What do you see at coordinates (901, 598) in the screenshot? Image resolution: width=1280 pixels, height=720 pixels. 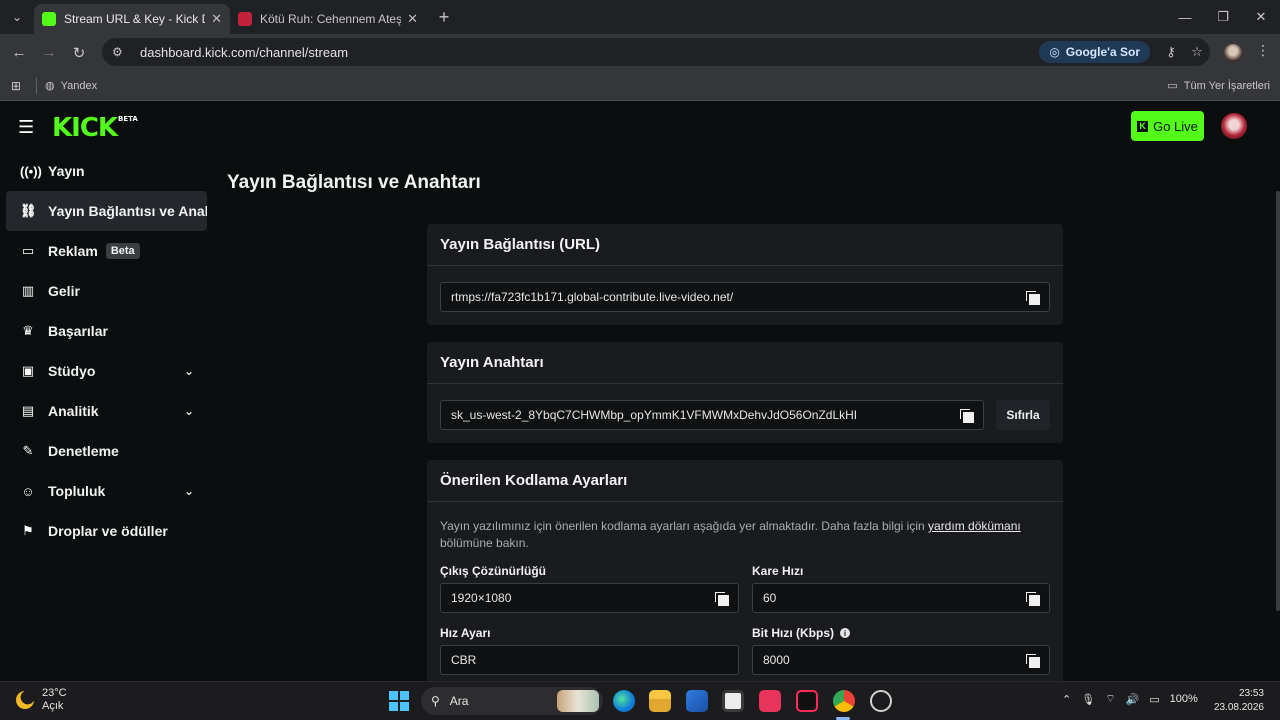 I see `framerate-field: 60` at bounding box center [901, 598].